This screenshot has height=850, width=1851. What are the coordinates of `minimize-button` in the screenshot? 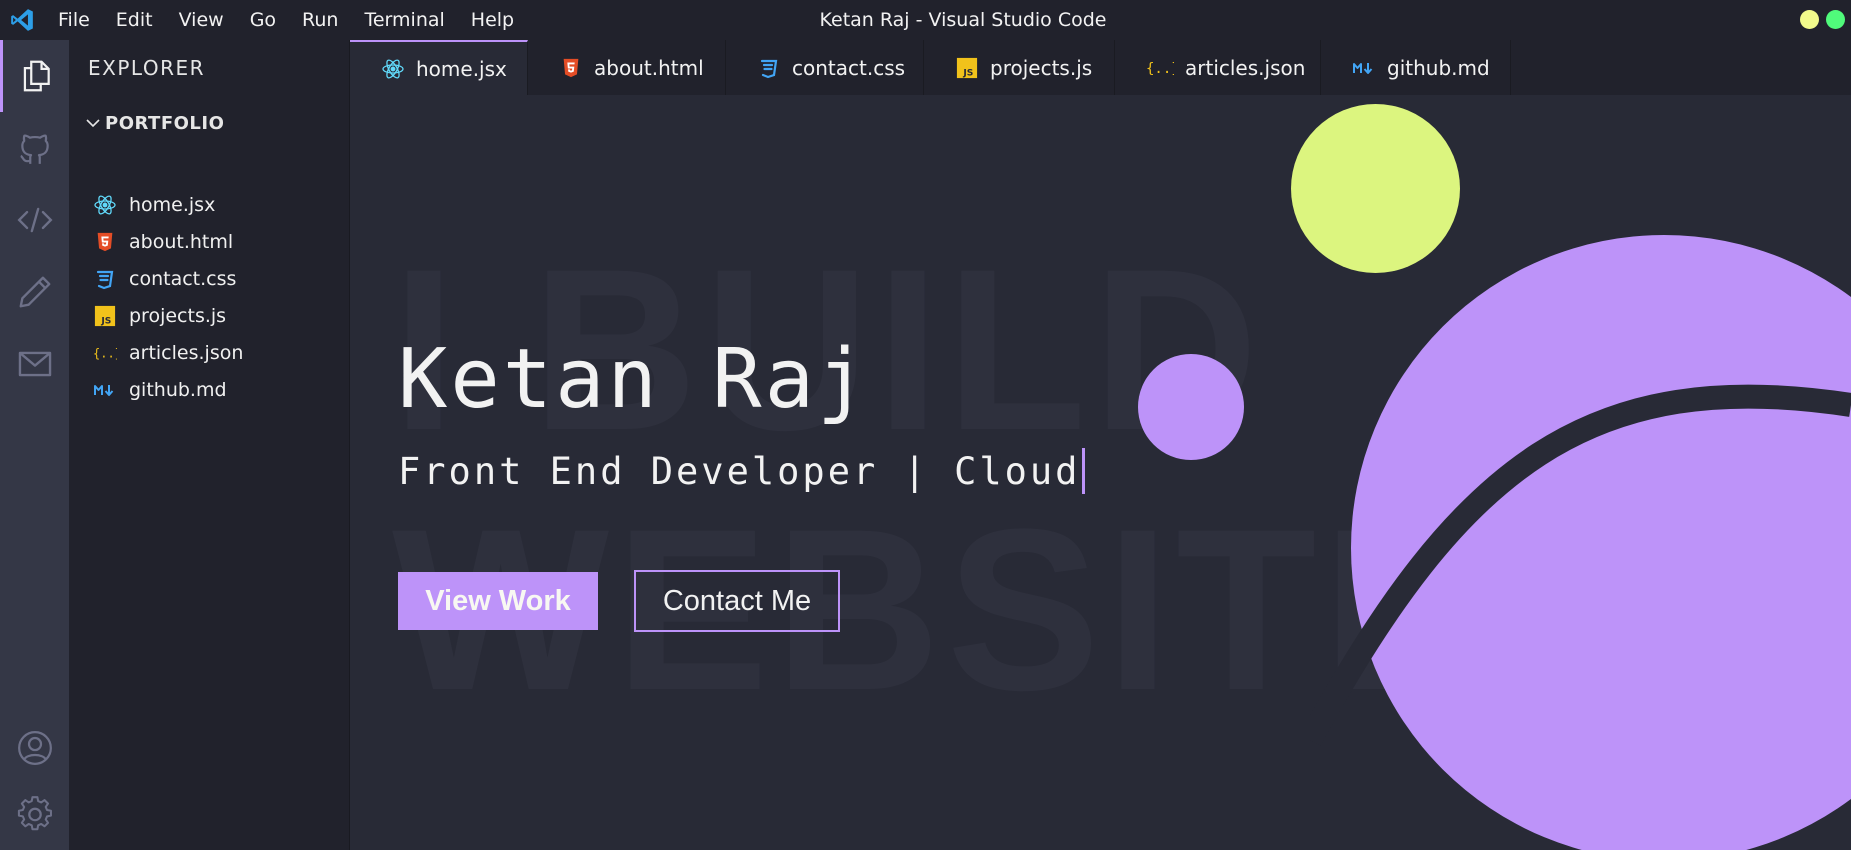 It's located at (1809, 19).